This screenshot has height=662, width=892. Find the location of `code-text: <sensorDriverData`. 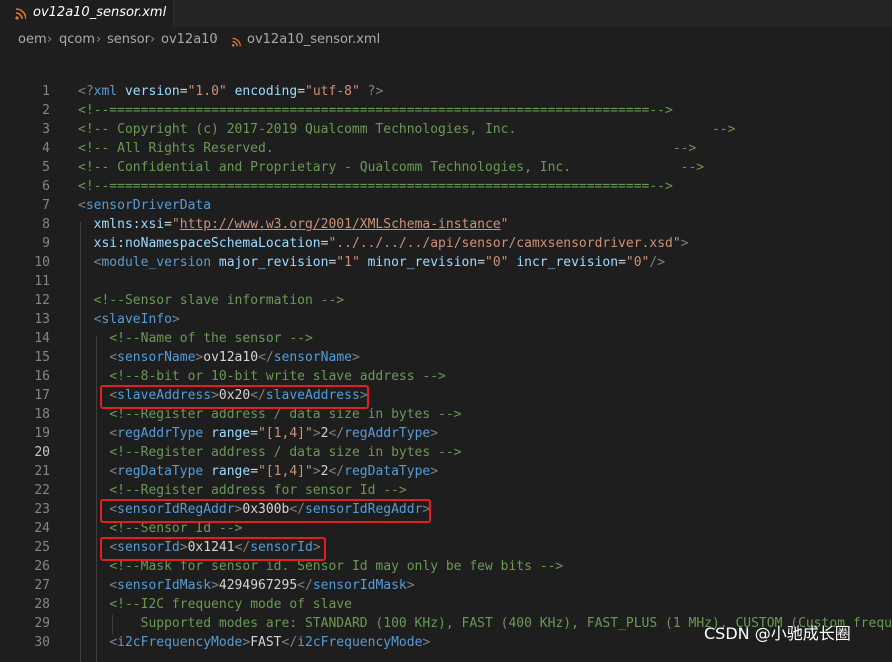

code-text: <sensorDriverData is located at coordinates (144, 205).